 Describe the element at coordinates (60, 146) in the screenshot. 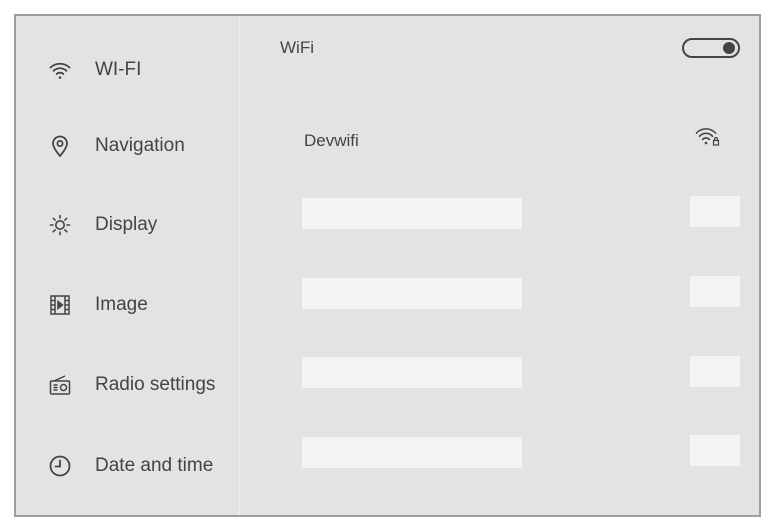

I see `location-pin-icon` at that location.